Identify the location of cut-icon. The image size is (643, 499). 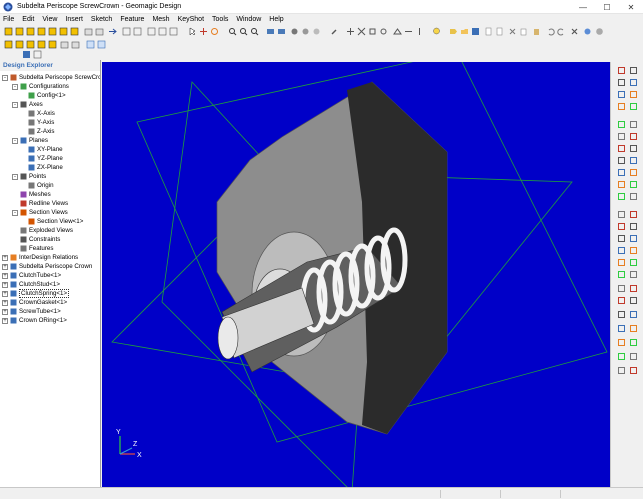
(512, 31).